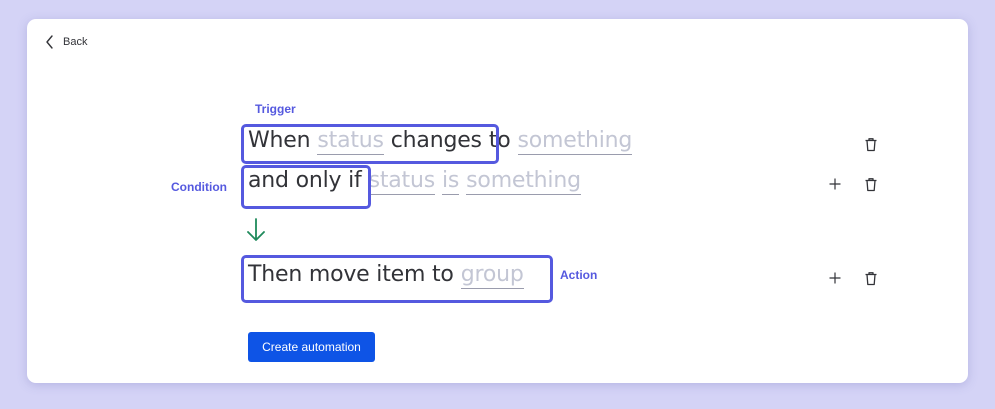  I want to click on arrow-down-icon, so click(256, 232).